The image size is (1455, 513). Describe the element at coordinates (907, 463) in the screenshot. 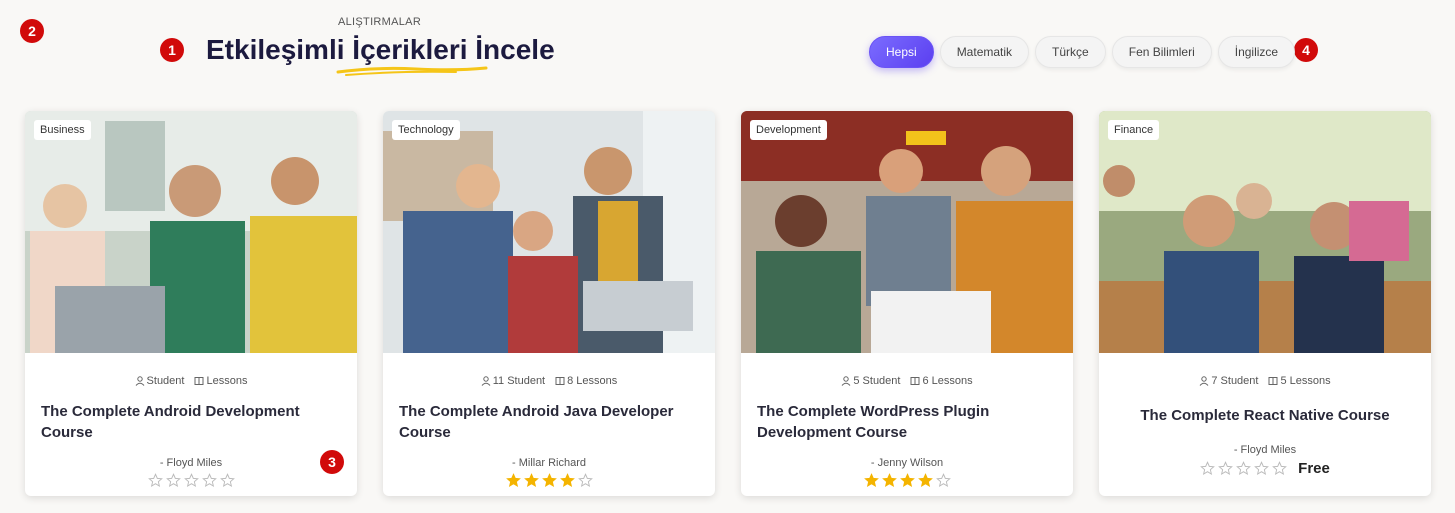

I see `course-author: - Jenny Wilson` at that location.